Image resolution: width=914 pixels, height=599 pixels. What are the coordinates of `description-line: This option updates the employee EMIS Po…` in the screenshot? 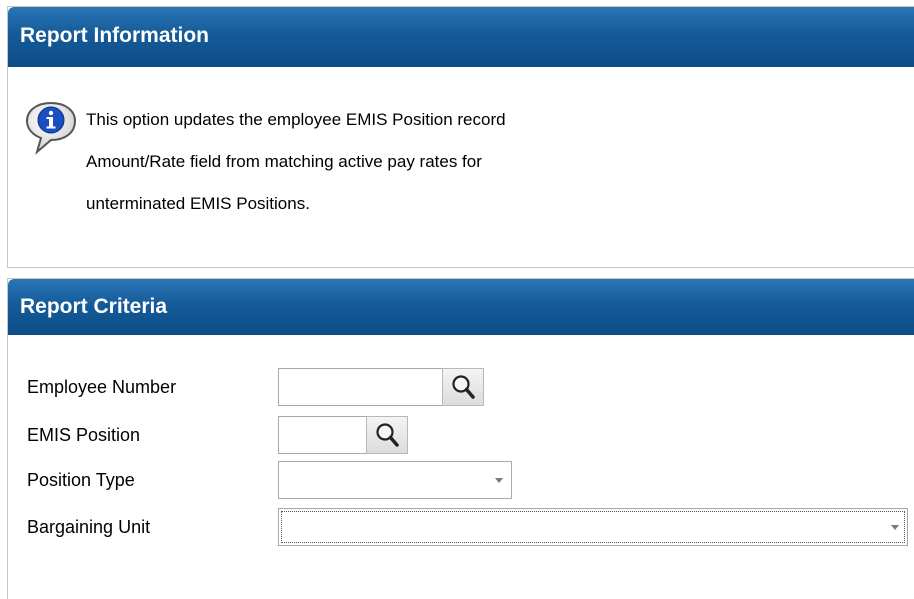 It's located at (296, 119).